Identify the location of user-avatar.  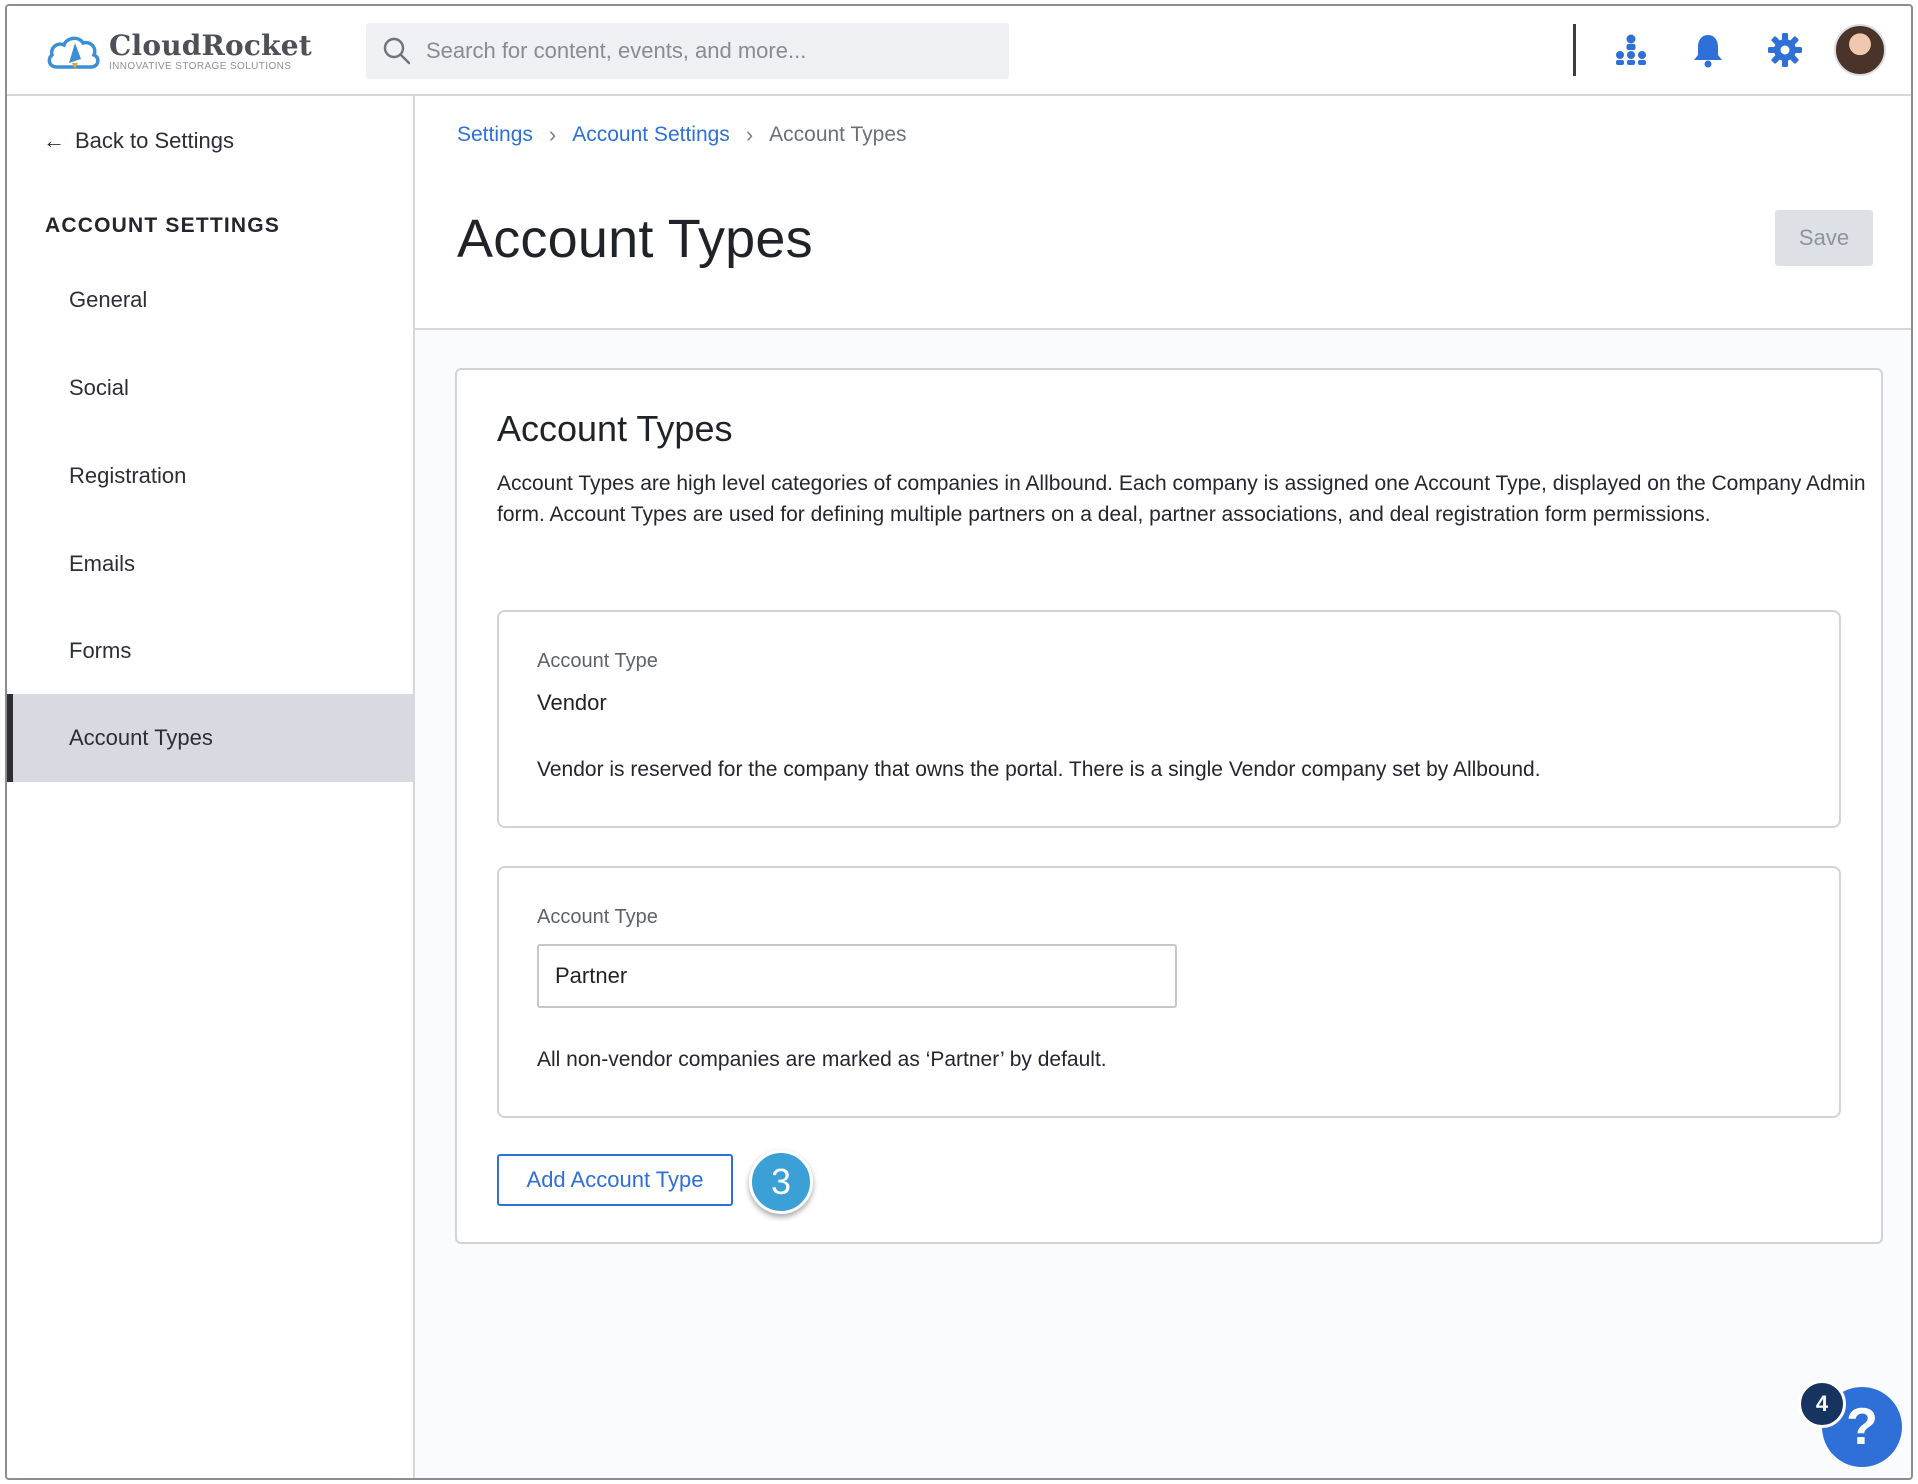
(1860, 50).